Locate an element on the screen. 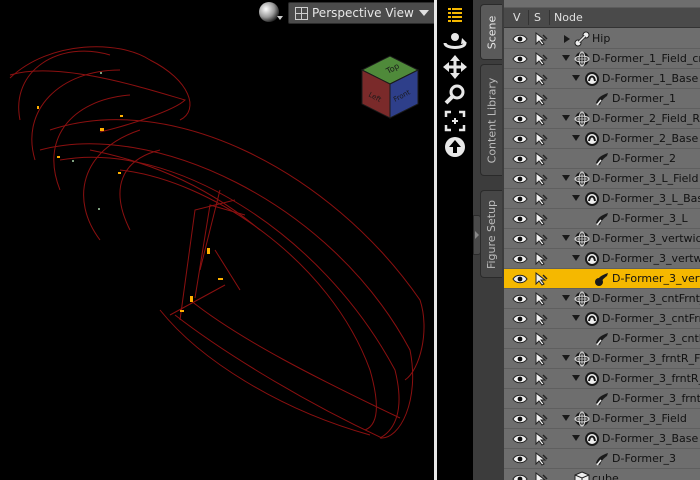 This screenshot has width=700, height=480. scene-node-row: D-Former_3_frntR is located at coordinates (602, 399).